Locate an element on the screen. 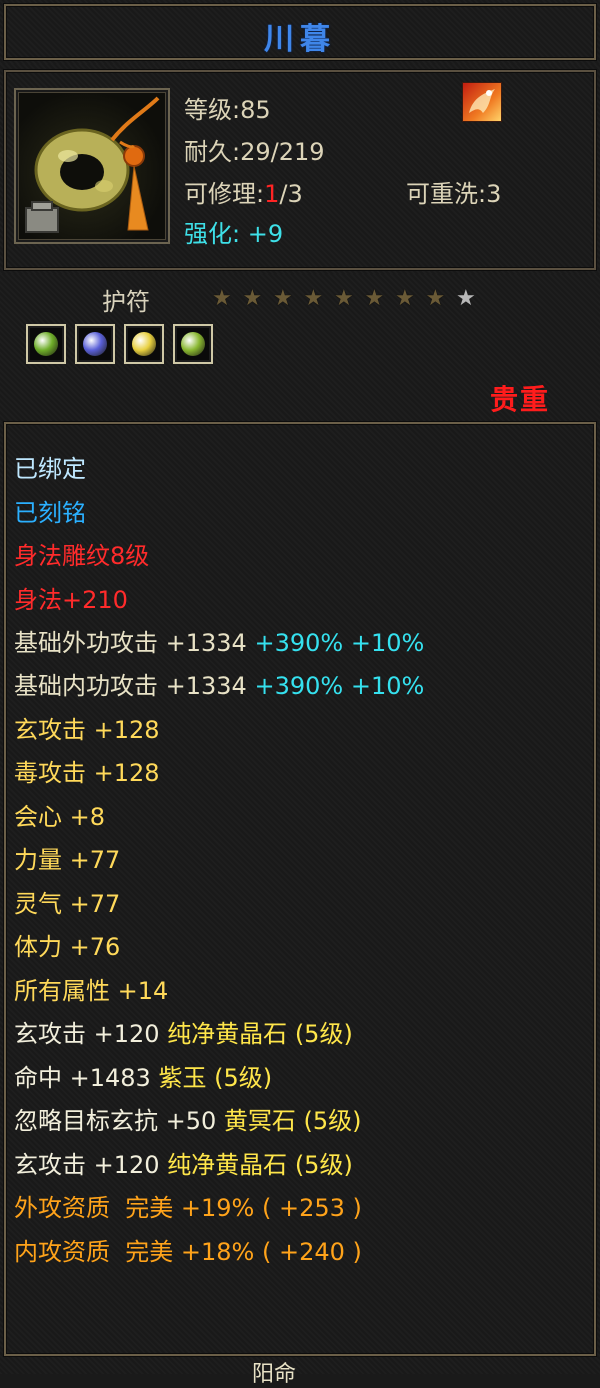 This screenshot has height=1388, width=600. item-name: 川暮 is located at coordinates (300, 39).